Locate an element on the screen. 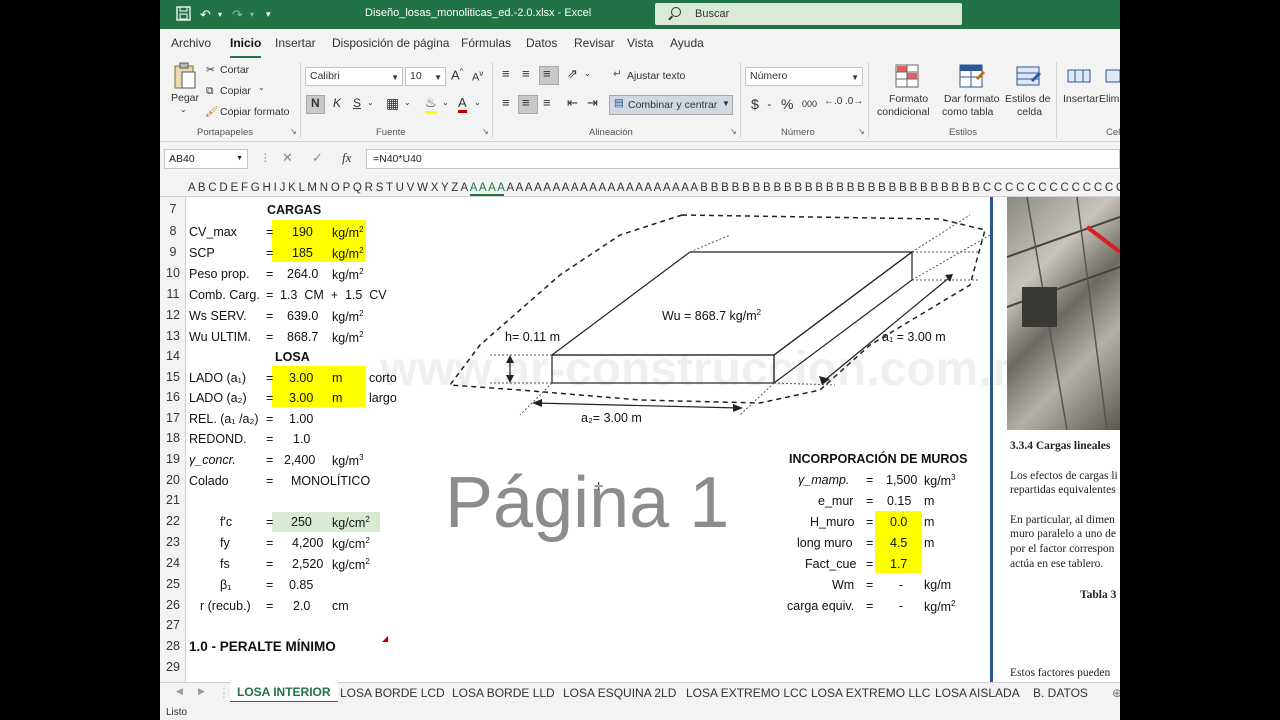 This screenshot has height=720, width=1280. align-top-icon: ≡ is located at coordinates (506, 73).